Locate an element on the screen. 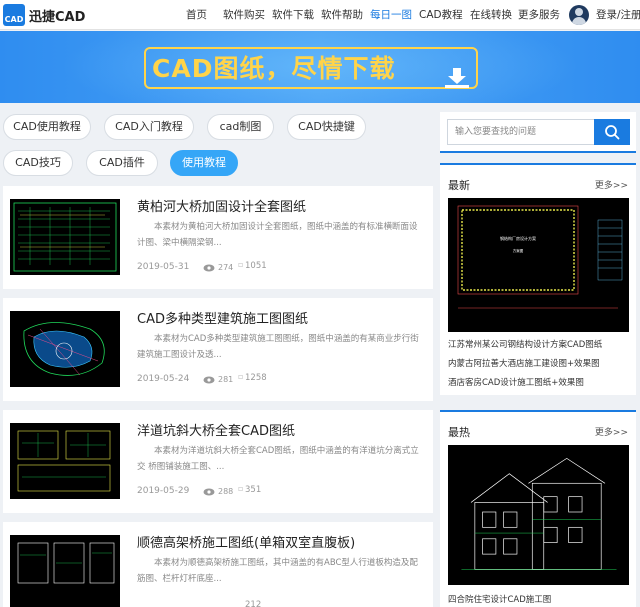 This screenshot has height=607, width=640. comment-count: 212 is located at coordinates (253, 603).